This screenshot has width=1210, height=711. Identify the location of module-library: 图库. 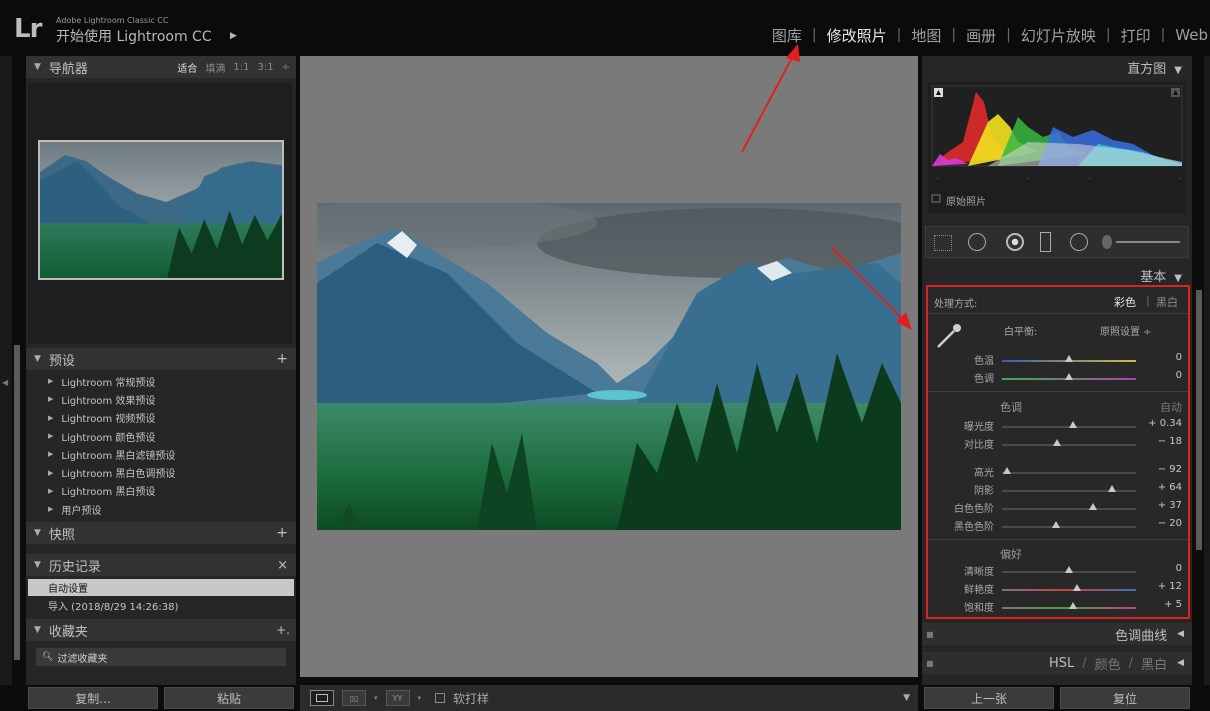
(787, 35).